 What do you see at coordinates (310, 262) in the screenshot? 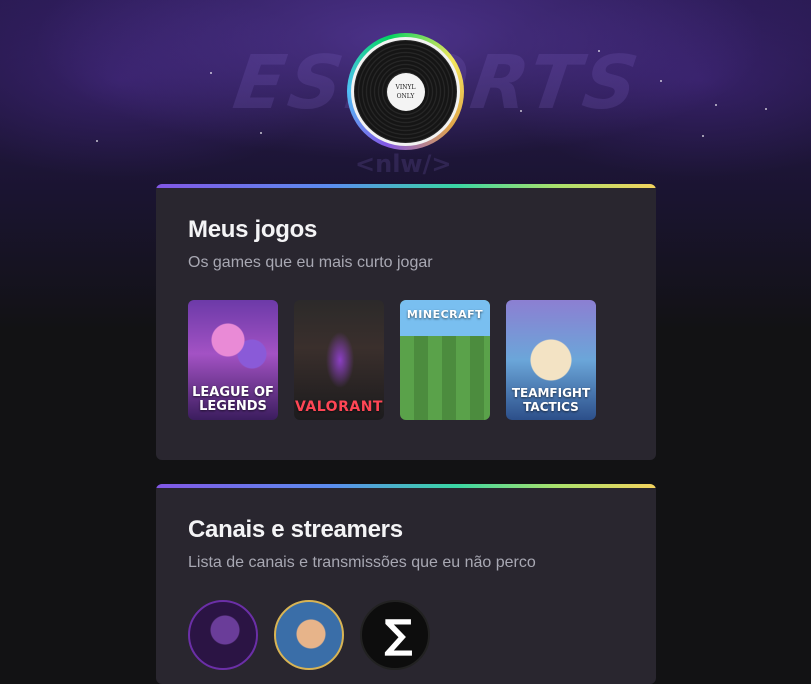
I see `games-subtitle: Os games que eu mais curto jogar` at bounding box center [310, 262].